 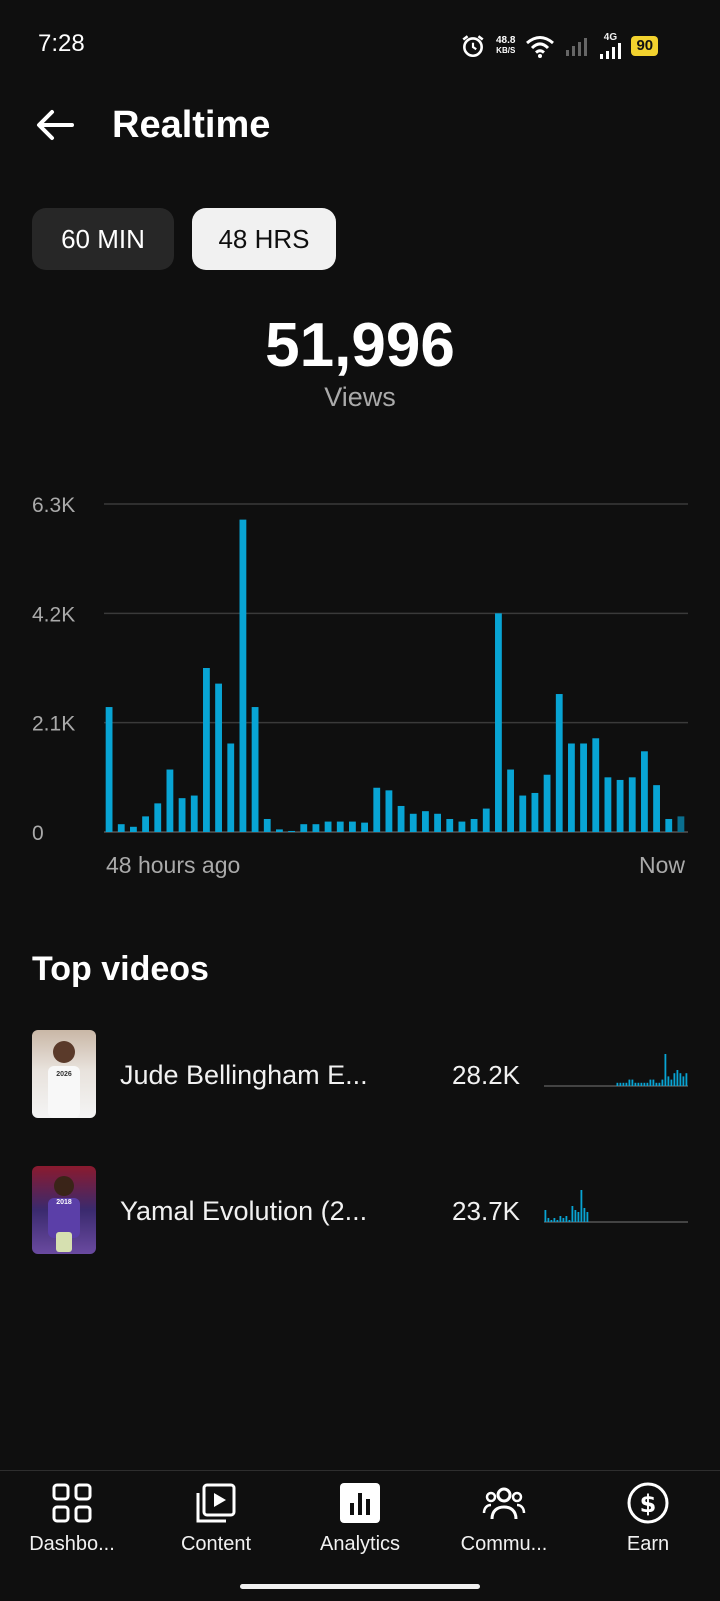 What do you see at coordinates (611, 51) in the screenshot?
I see `signal-4g-icon` at bounding box center [611, 51].